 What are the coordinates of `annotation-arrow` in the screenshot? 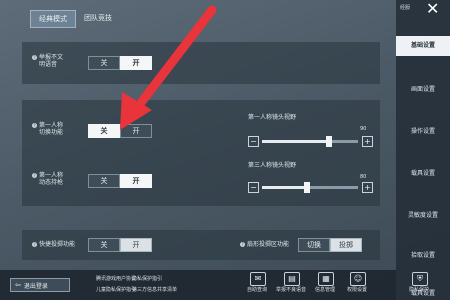 It's located at (168, 67).